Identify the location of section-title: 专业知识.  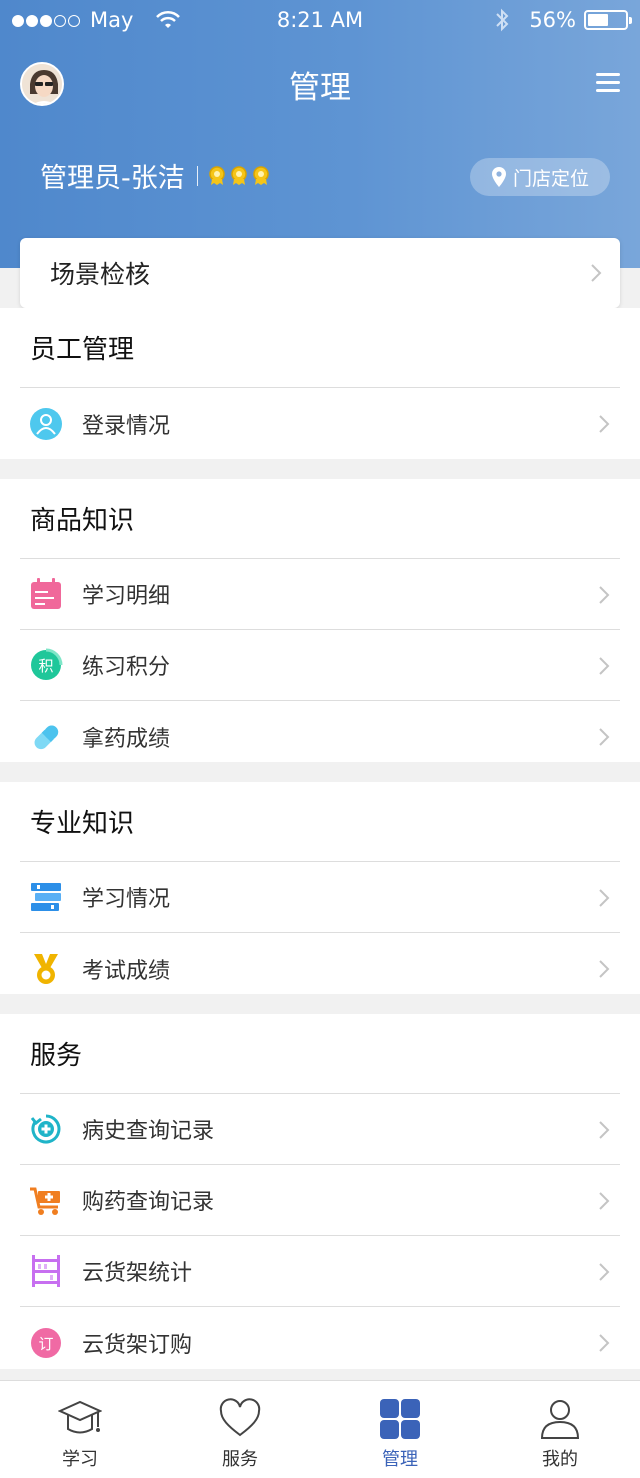
(320, 822).